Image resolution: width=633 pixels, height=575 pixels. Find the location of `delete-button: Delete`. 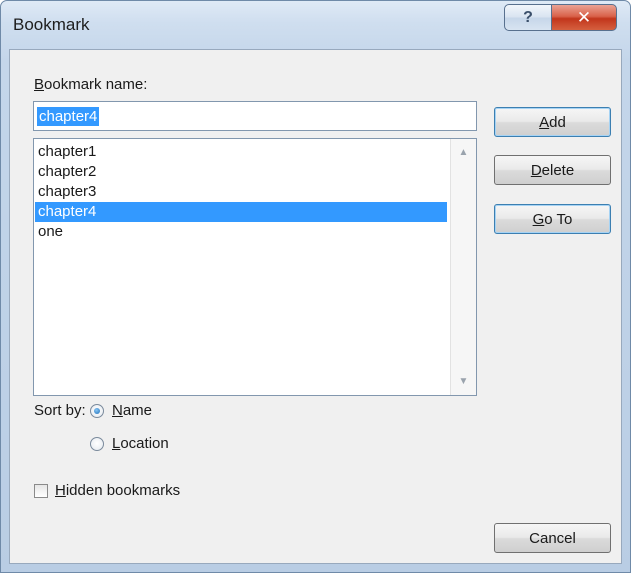

delete-button: Delete is located at coordinates (552, 170).